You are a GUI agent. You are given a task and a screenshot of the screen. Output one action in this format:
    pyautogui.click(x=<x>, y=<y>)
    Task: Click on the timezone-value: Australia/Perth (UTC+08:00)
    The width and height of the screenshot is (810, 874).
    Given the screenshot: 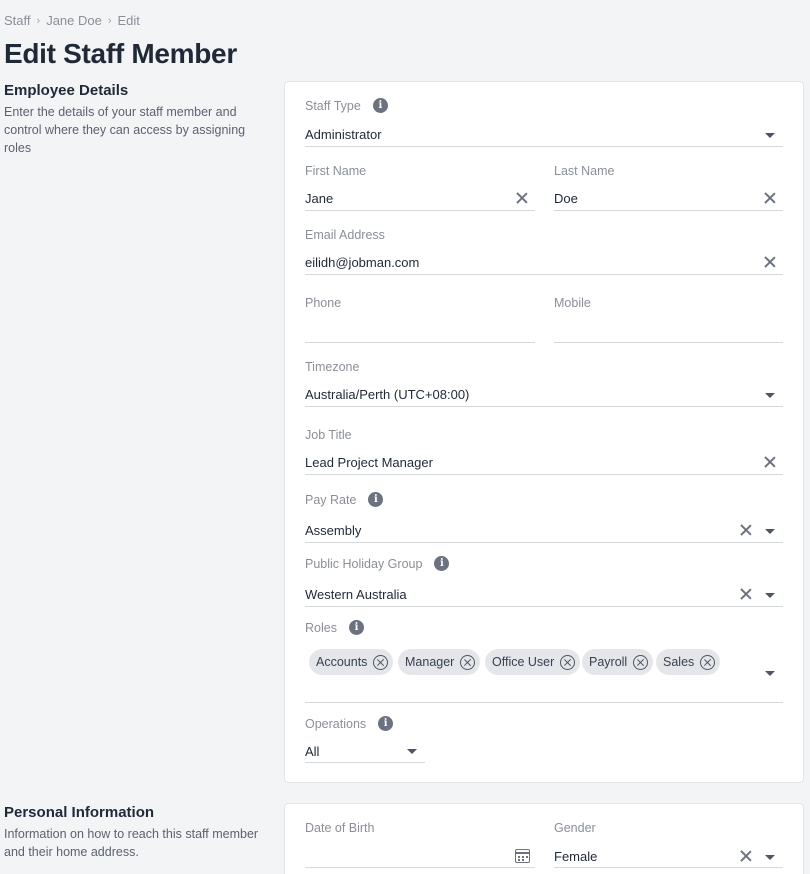 What is the action you would take?
    pyautogui.click(x=387, y=394)
    